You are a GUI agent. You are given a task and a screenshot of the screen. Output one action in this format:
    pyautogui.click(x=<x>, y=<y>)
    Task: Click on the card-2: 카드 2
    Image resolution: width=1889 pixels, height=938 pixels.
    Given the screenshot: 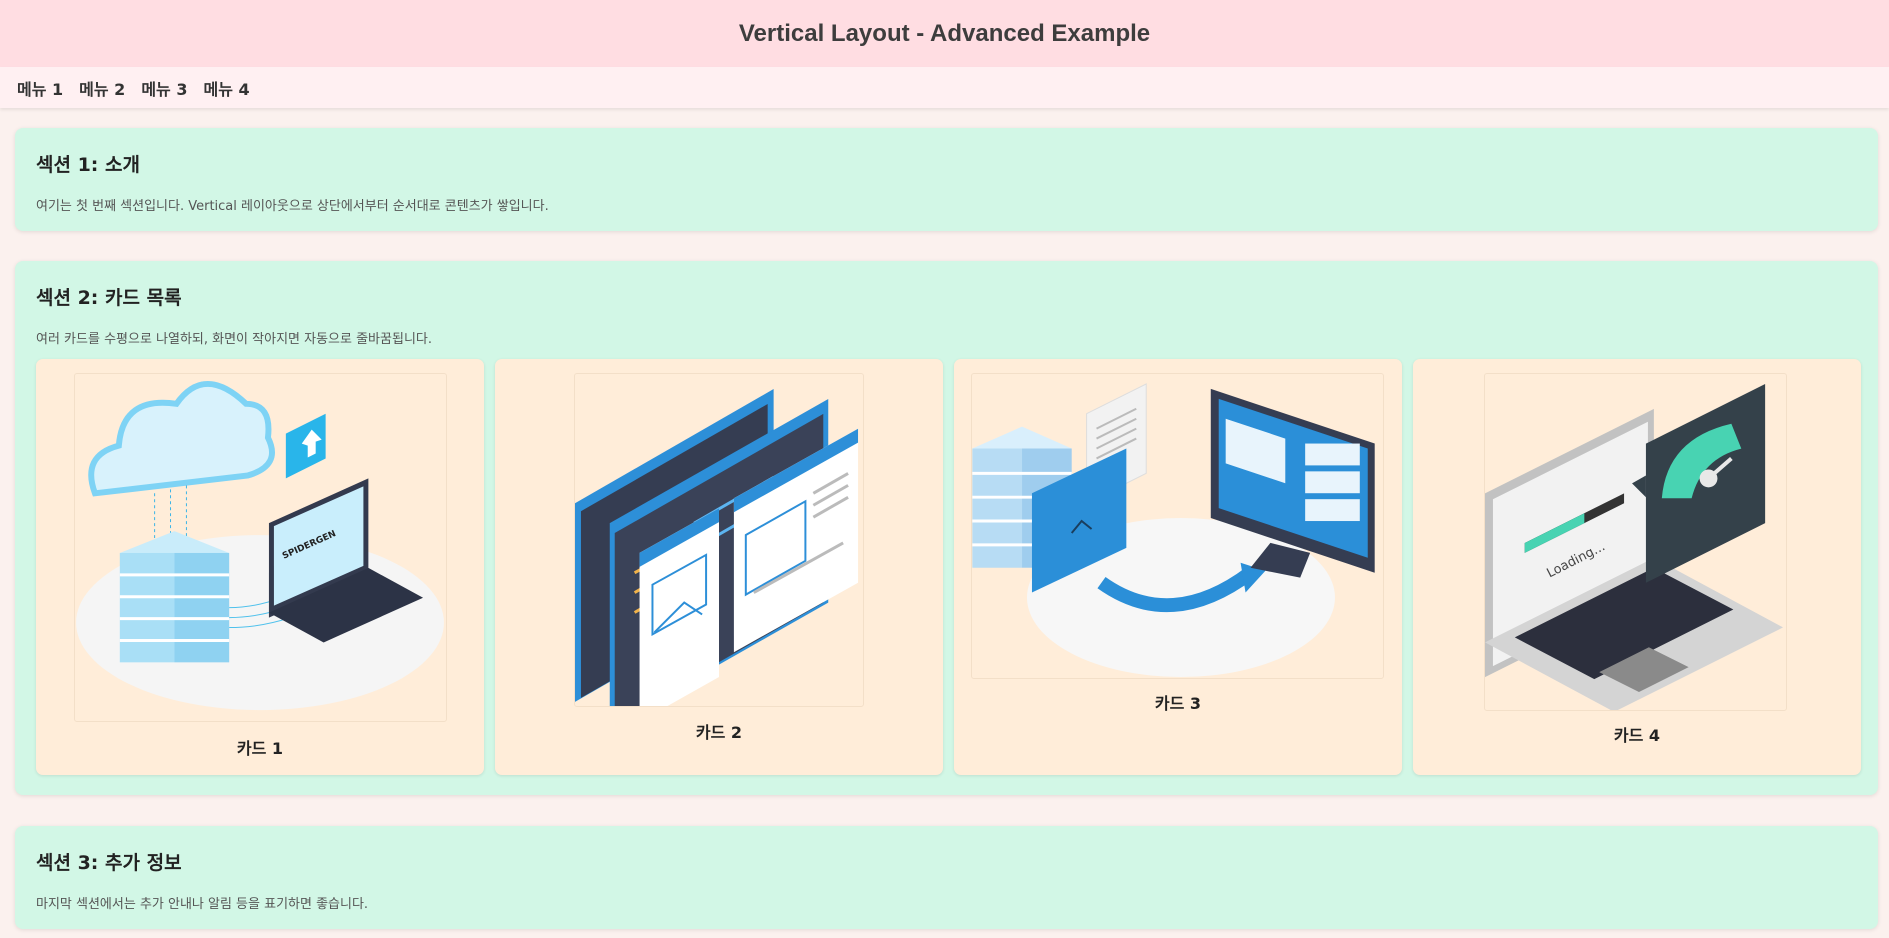 What is the action you would take?
    pyautogui.click(x=719, y=567)
    